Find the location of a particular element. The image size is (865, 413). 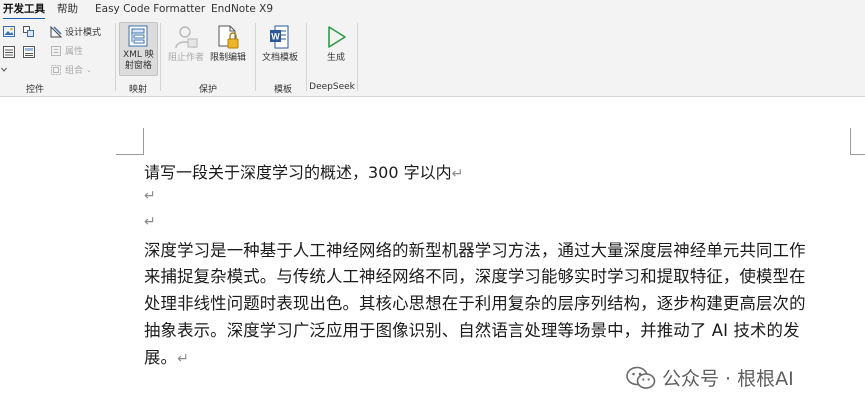

building-block-icon is located at coordinates (28, 31).